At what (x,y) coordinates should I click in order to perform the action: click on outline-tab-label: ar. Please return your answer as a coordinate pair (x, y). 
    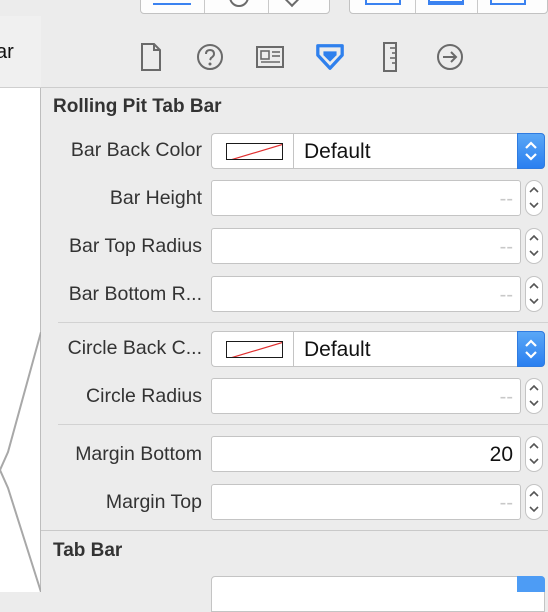
    Looking at the image, I should click on (7, 52).